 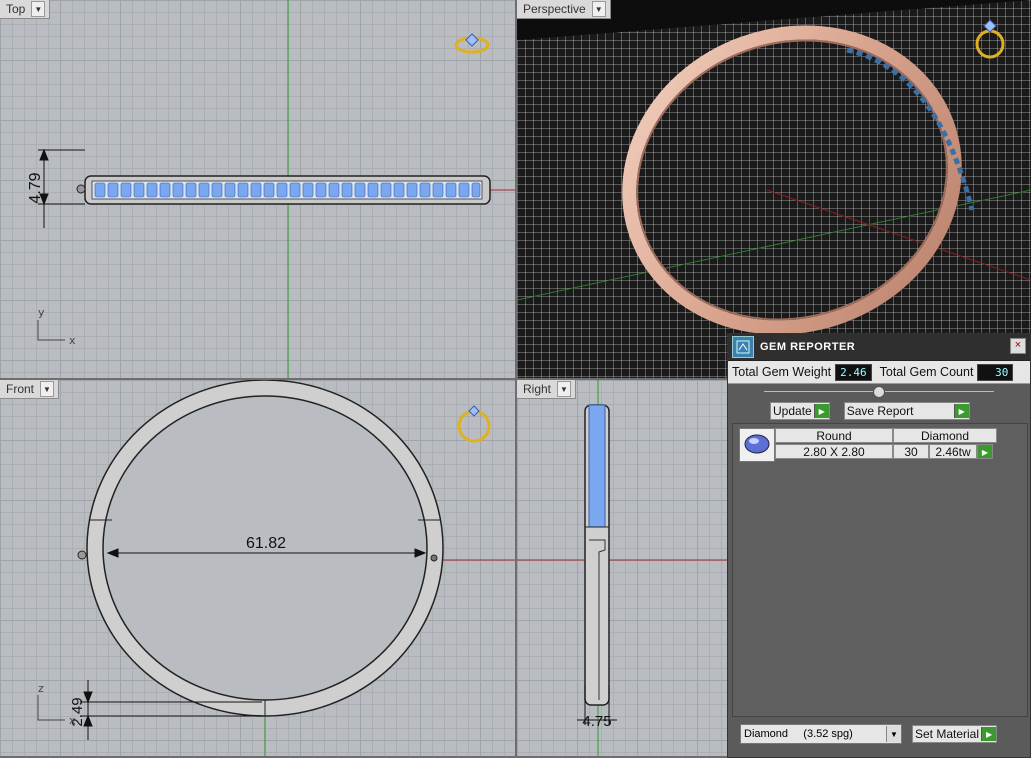 I want to click on dimension-label: 4.75, so click(x=596, y=721).